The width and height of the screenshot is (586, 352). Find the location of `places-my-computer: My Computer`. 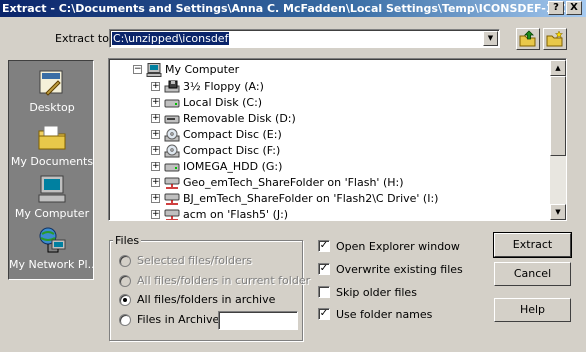

places-my-computer: My Computer is located at coordinates (52, 196).